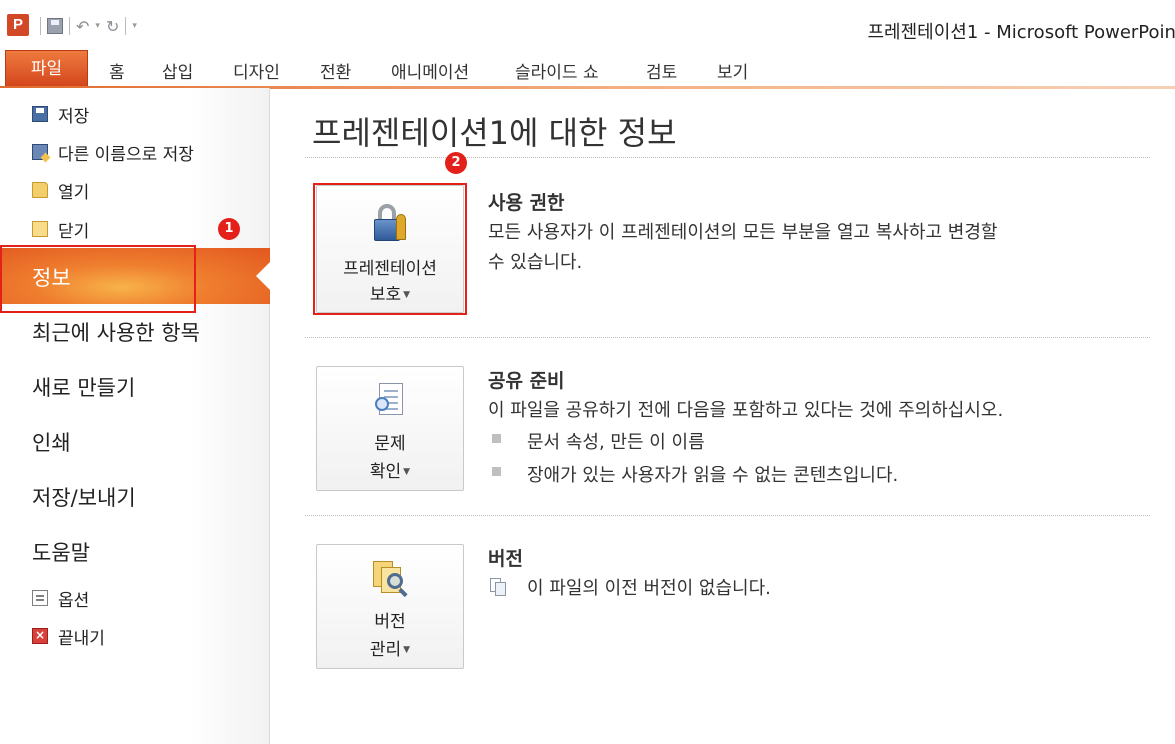  I want to click on nav-item-label: 끝내기, so click(81, 638).